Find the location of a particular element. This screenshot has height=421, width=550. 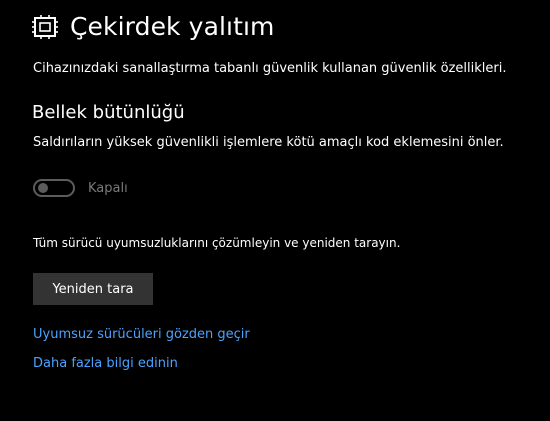

core-isolation-chip-icon is located at coordinates (45, 27).